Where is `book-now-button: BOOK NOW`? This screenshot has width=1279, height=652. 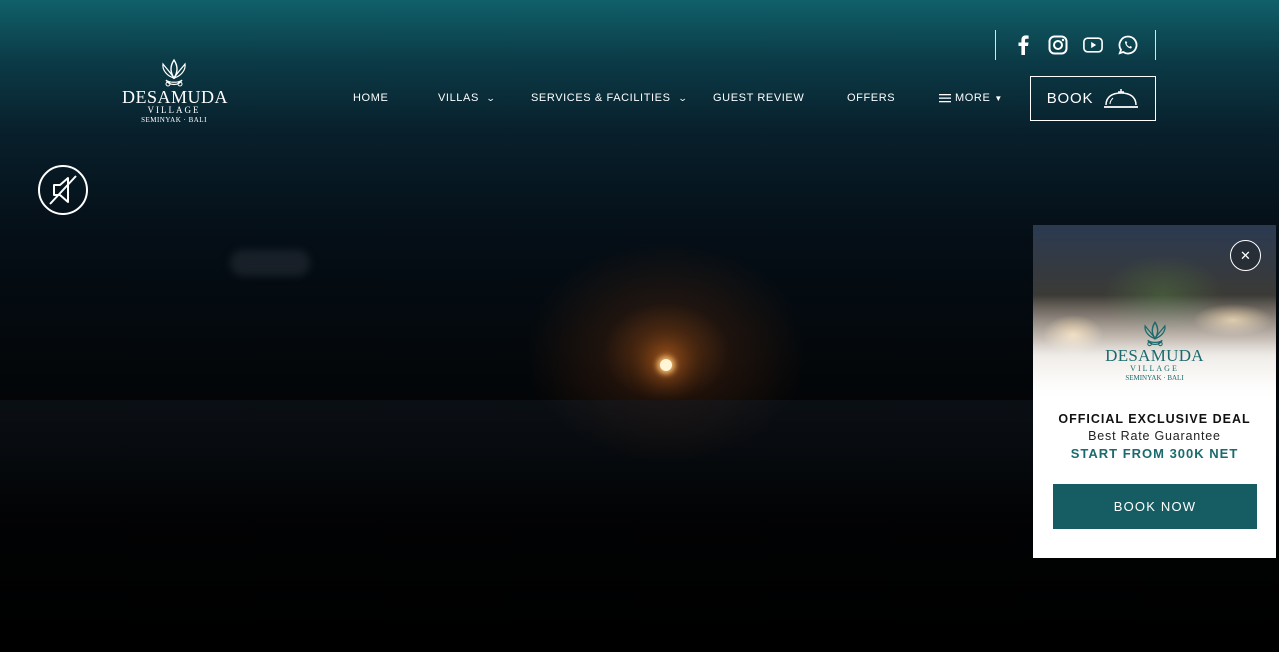
book-now-button: BOOK NOW is located at coordinates (1155, 506).